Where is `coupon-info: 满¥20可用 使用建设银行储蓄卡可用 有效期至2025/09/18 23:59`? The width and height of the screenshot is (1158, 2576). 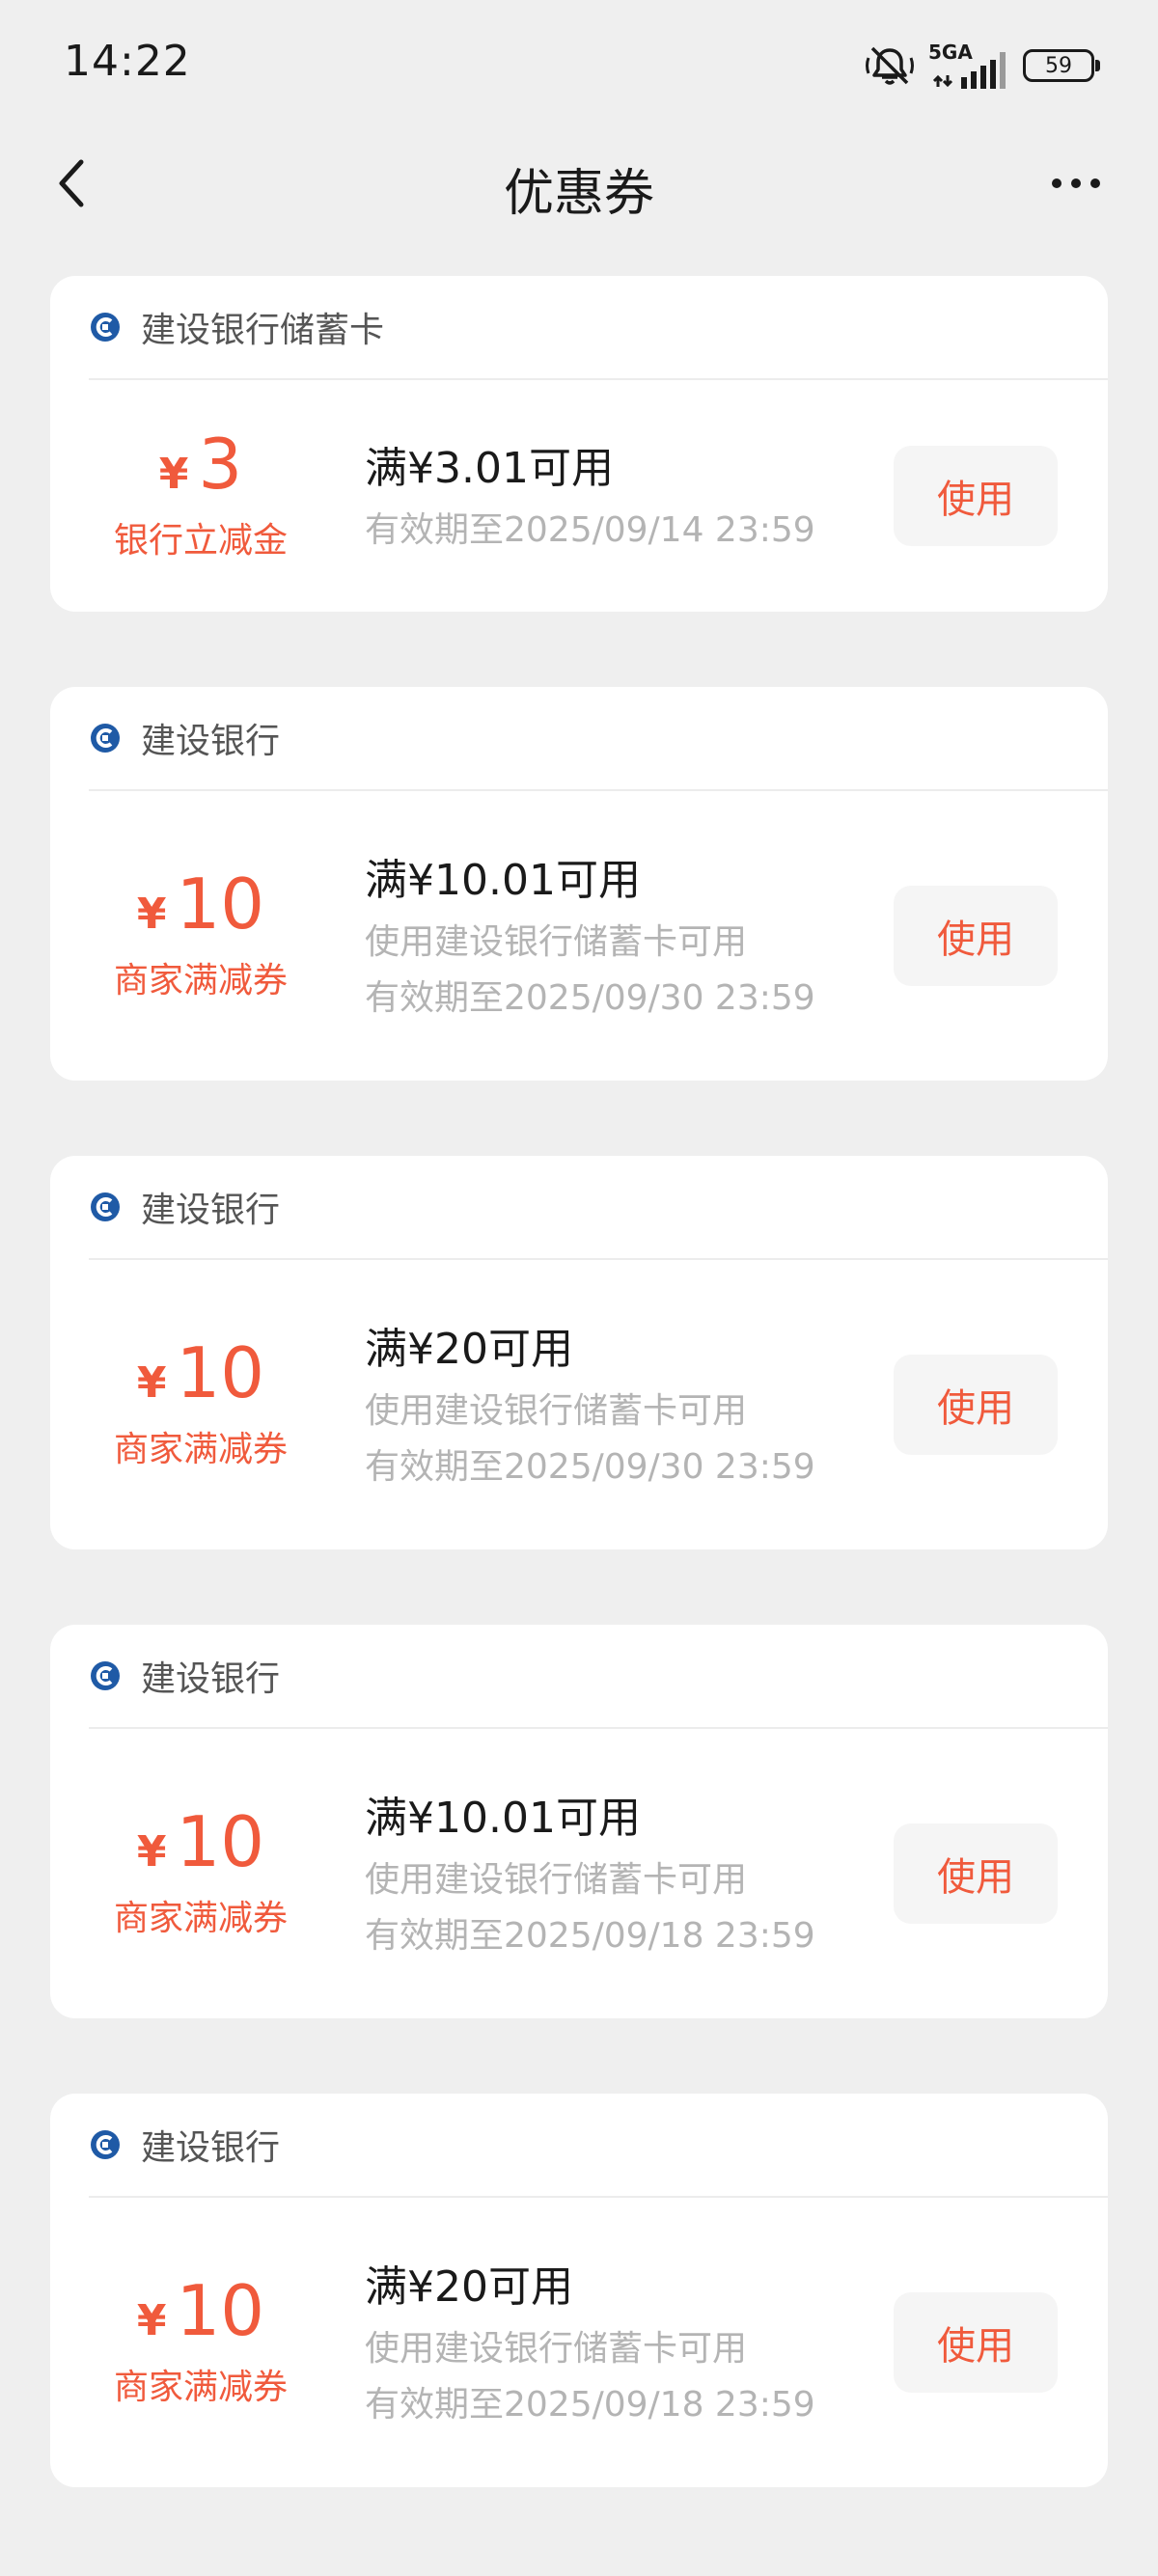 coupon-info: 满¥20可用 使用建设银行储蓄卡可用 有效期至2025/09/18 23:59 is located at coordinates (635, 2342).